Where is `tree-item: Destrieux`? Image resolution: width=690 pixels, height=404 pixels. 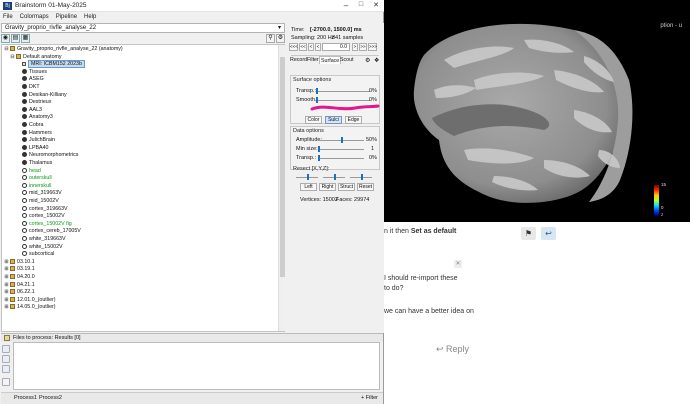
tree-item: Destrieux is located at coordinates (36, 103).